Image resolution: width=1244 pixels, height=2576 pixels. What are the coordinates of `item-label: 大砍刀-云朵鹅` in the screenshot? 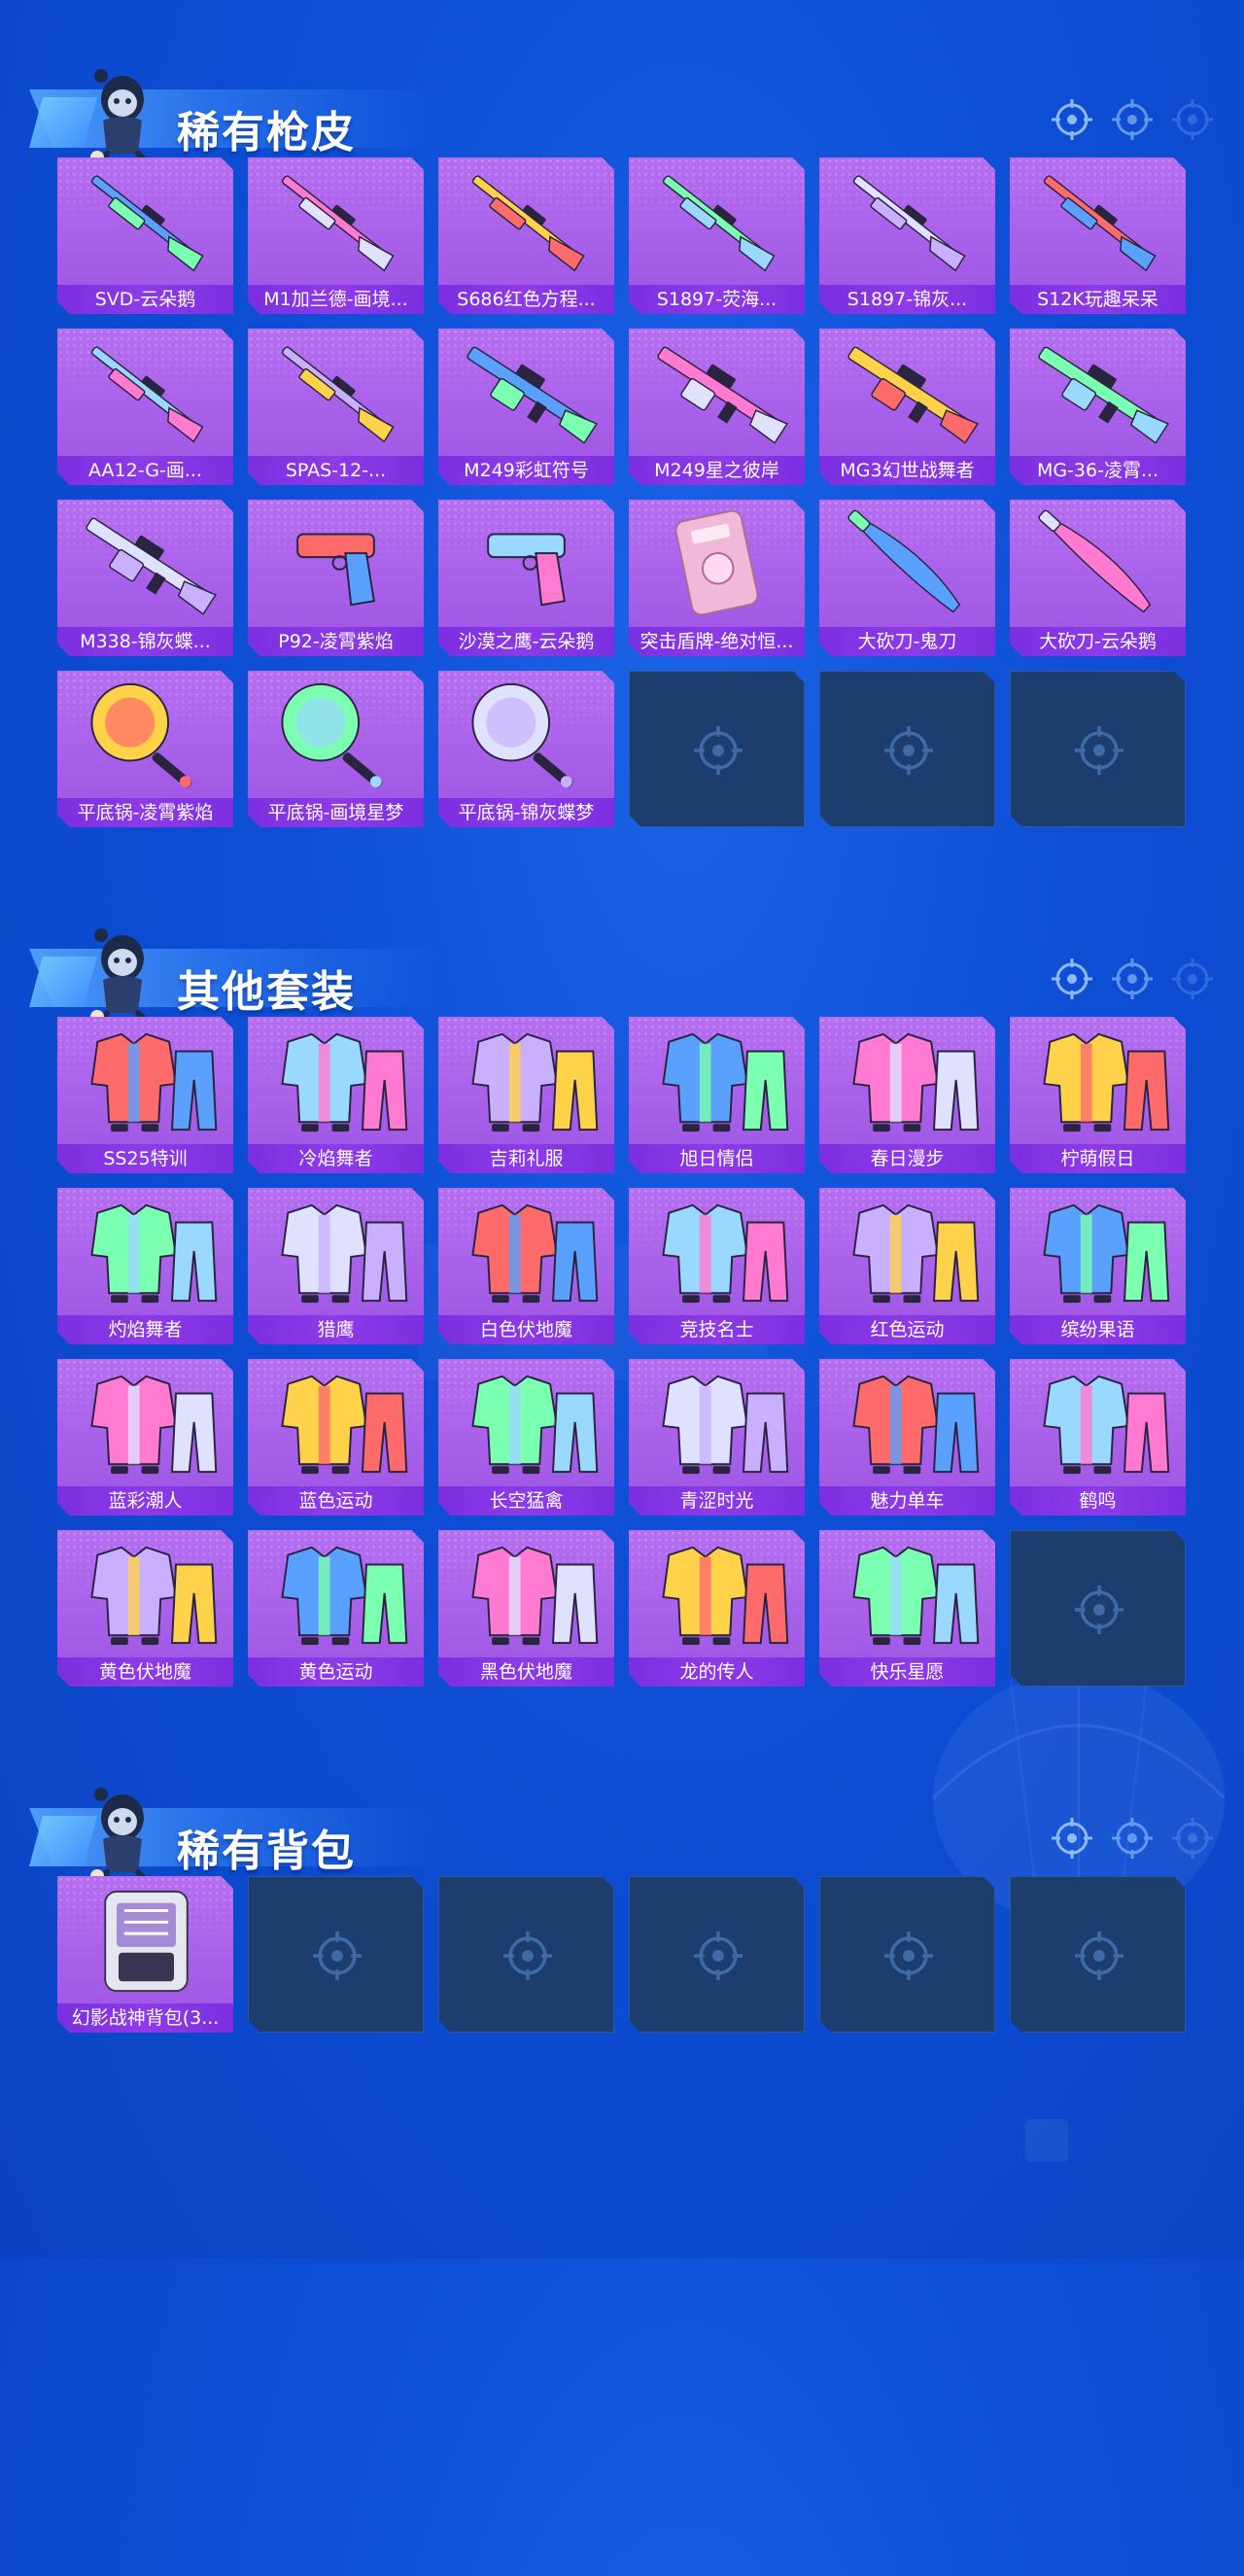 It's located at (1098, 641).